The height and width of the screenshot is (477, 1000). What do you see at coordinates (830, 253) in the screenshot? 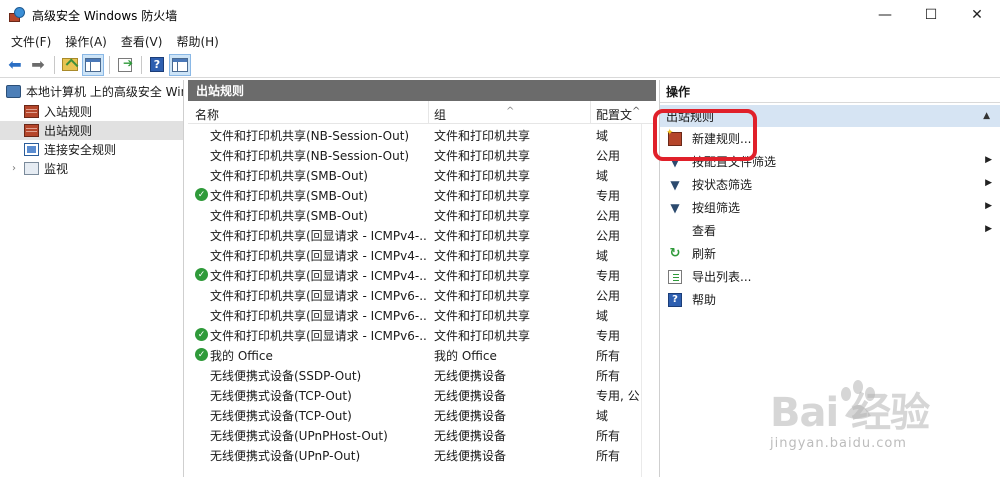
I see `action-item: ↻ 刷新` at bounding box center [830, 253].